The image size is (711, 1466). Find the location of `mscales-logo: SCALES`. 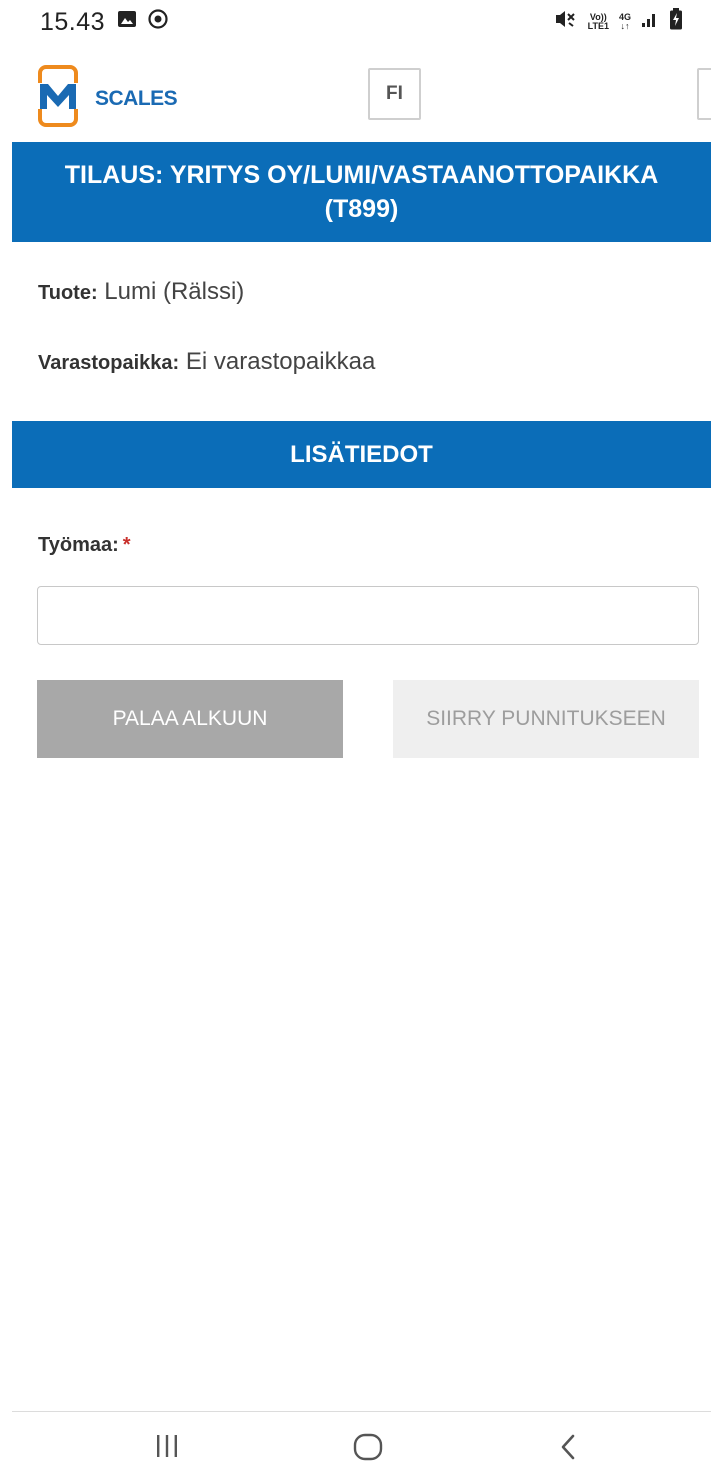

mscales-logo: SCALES is located at coordinates (108, 96).